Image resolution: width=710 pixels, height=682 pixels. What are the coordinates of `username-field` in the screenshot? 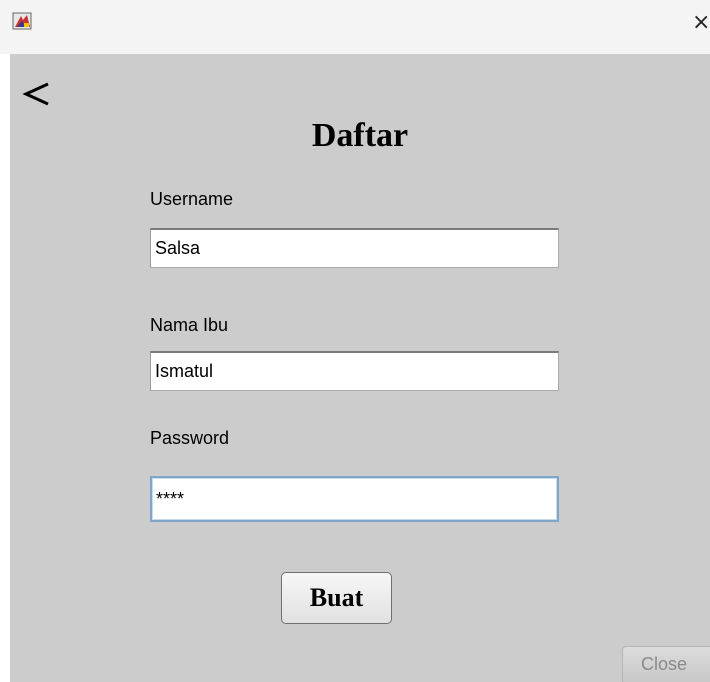 It's located at (354, 248).